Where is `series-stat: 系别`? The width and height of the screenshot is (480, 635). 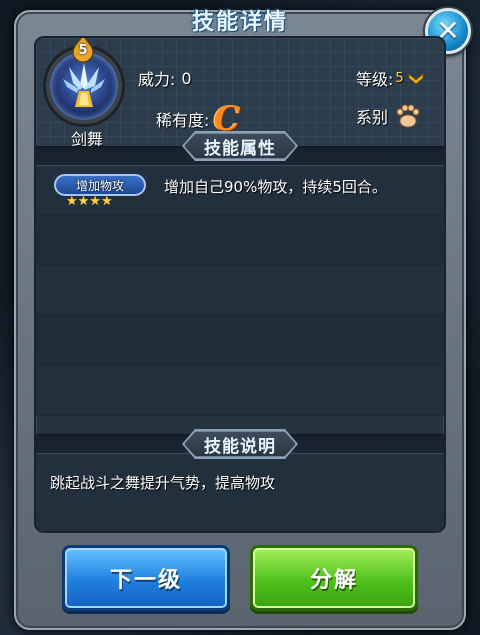 series-stat: 系别 is located at coordinates (389, 116).